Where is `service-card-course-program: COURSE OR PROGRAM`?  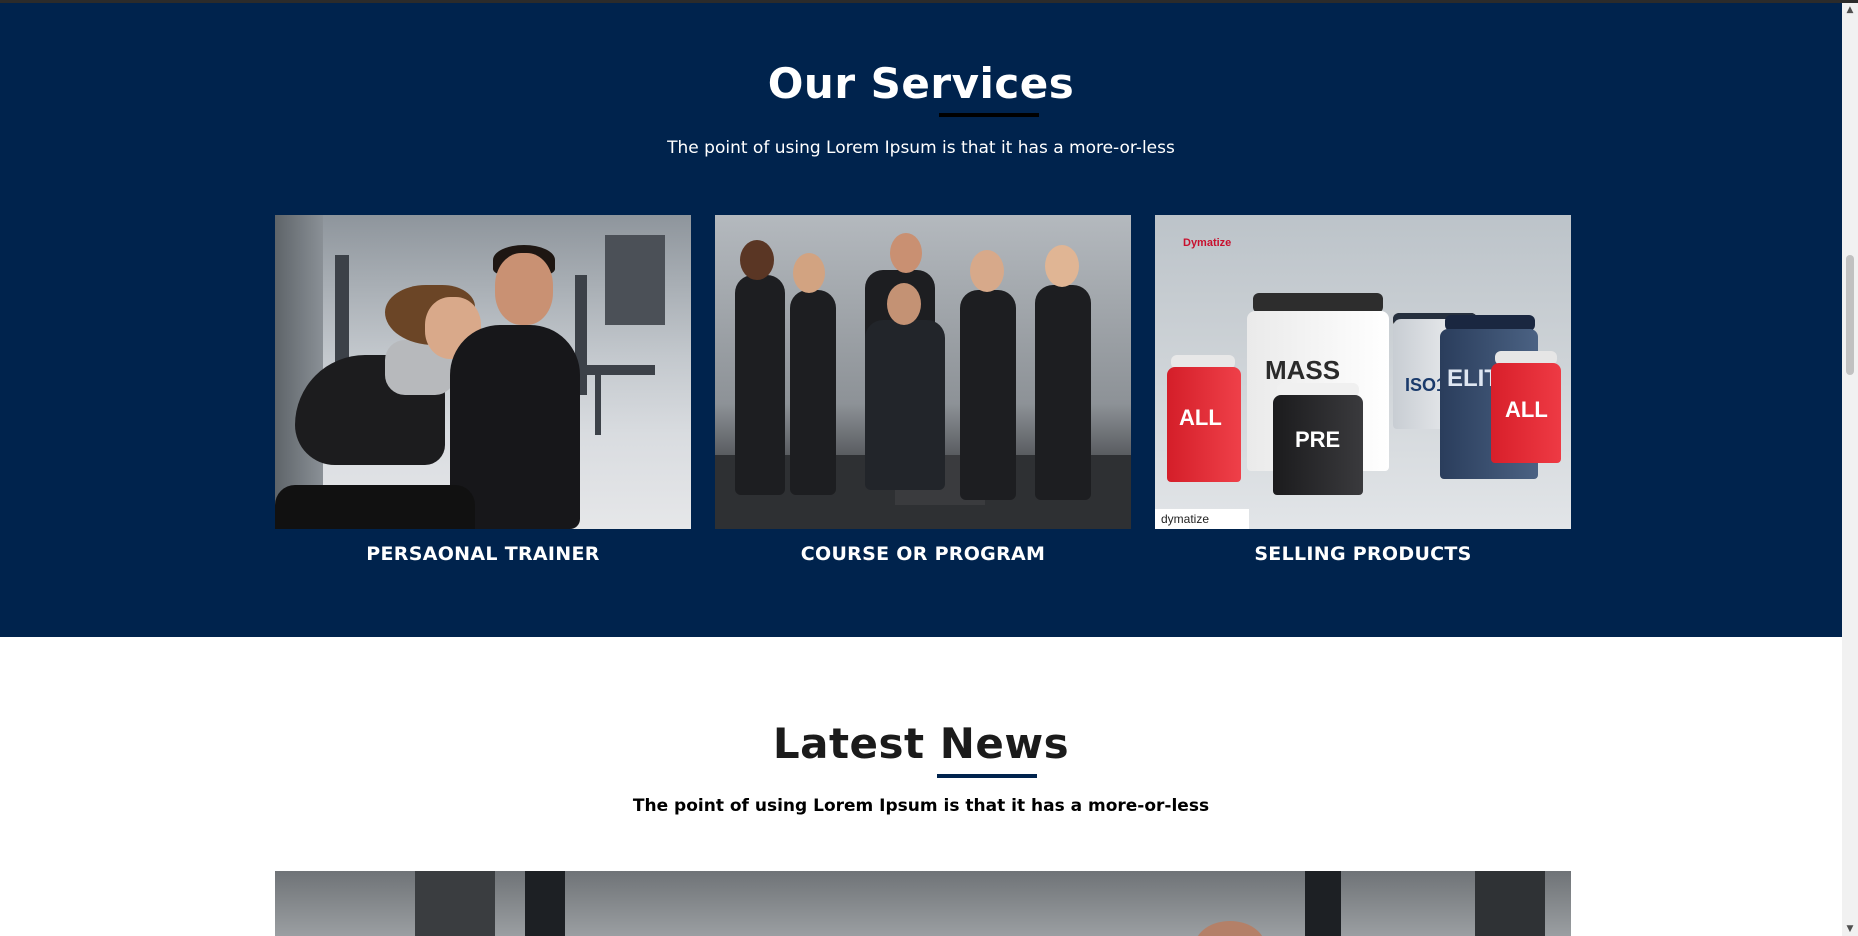 service-card-course-program: COURSE OR PROGRAM is located at coordinates (923, 390).